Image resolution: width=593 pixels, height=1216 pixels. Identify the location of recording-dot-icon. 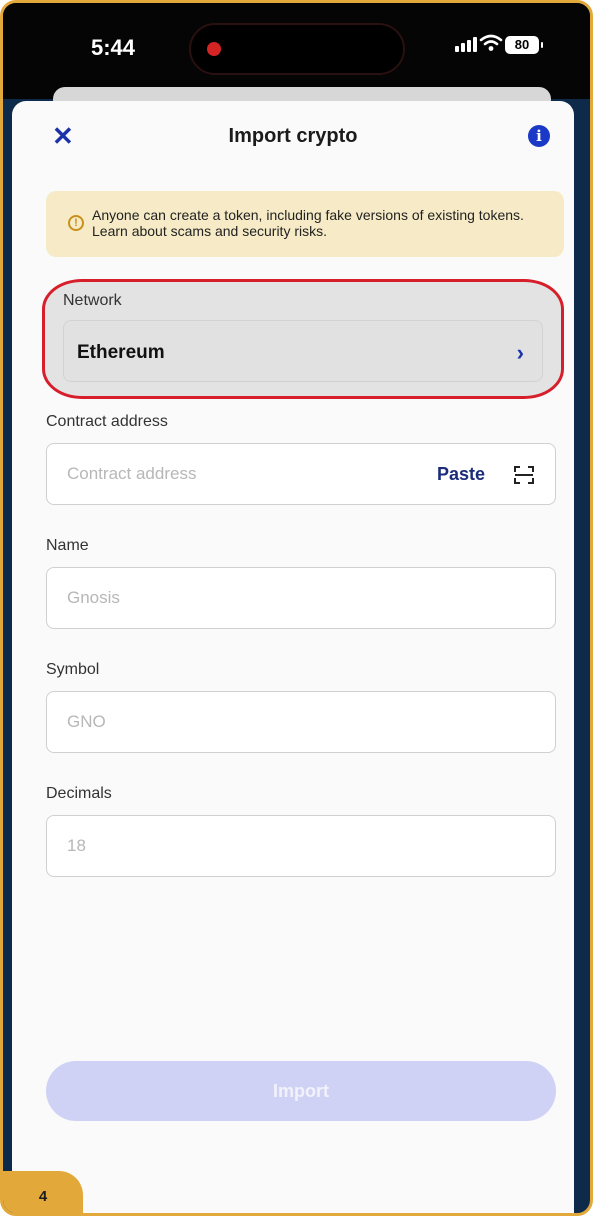
(214, 49).